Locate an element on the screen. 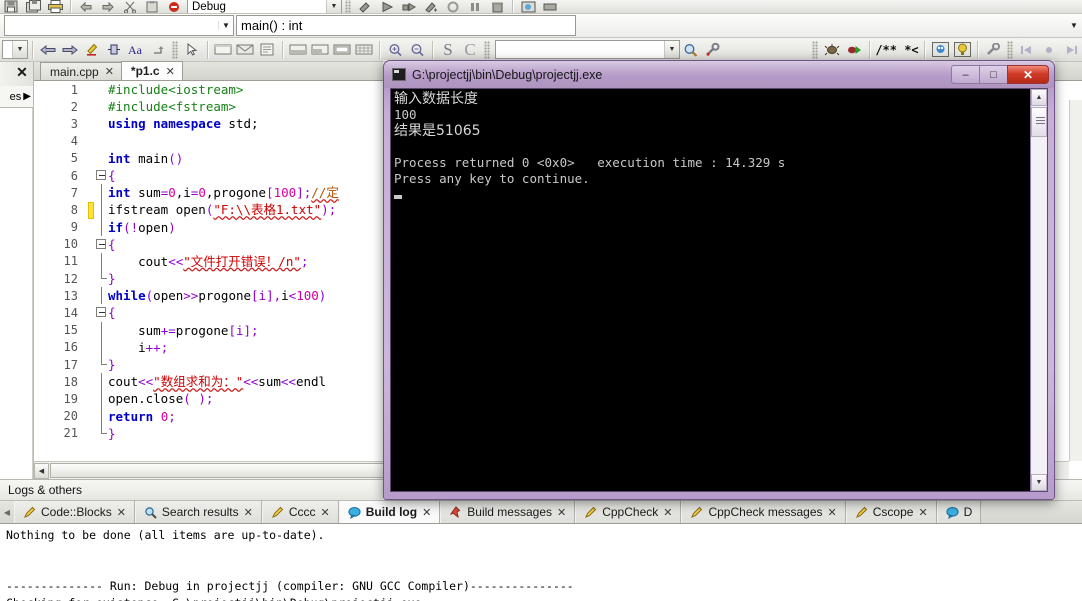 The image size is (1082, 601). c-icon: C is located at coordinates (470, 50).